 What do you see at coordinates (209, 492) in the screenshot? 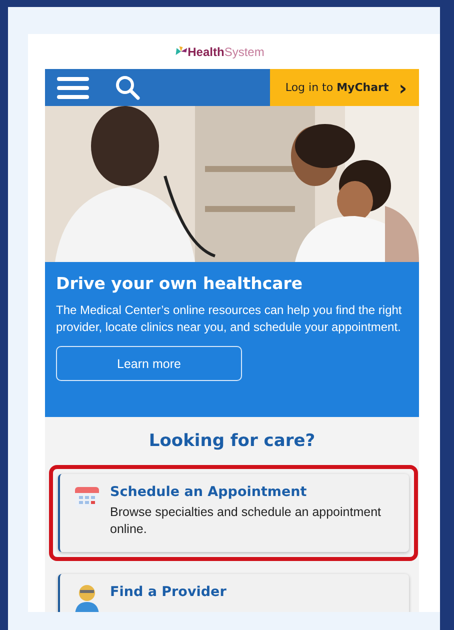
I see `card-title: Schedule an Appointment` at bounding box center [209, 492].